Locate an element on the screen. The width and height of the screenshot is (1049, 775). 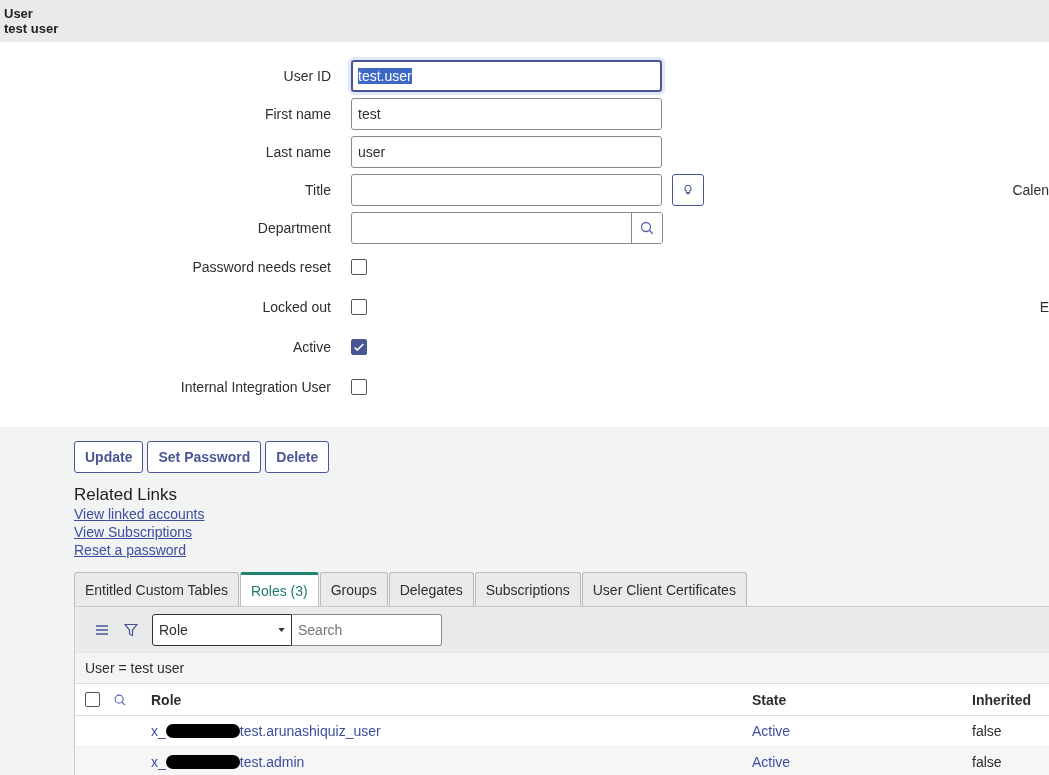
form-button: Delete is located at coordinates (297, 457).